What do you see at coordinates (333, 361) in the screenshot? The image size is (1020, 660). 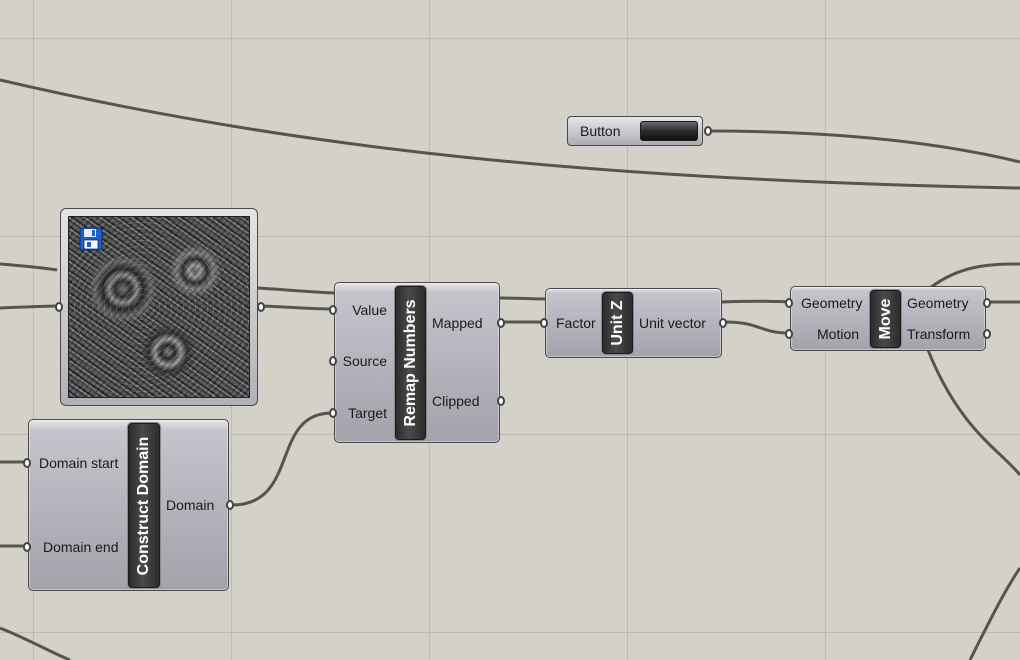 I see `remap-source-grip` at bounding box center [333, 361].